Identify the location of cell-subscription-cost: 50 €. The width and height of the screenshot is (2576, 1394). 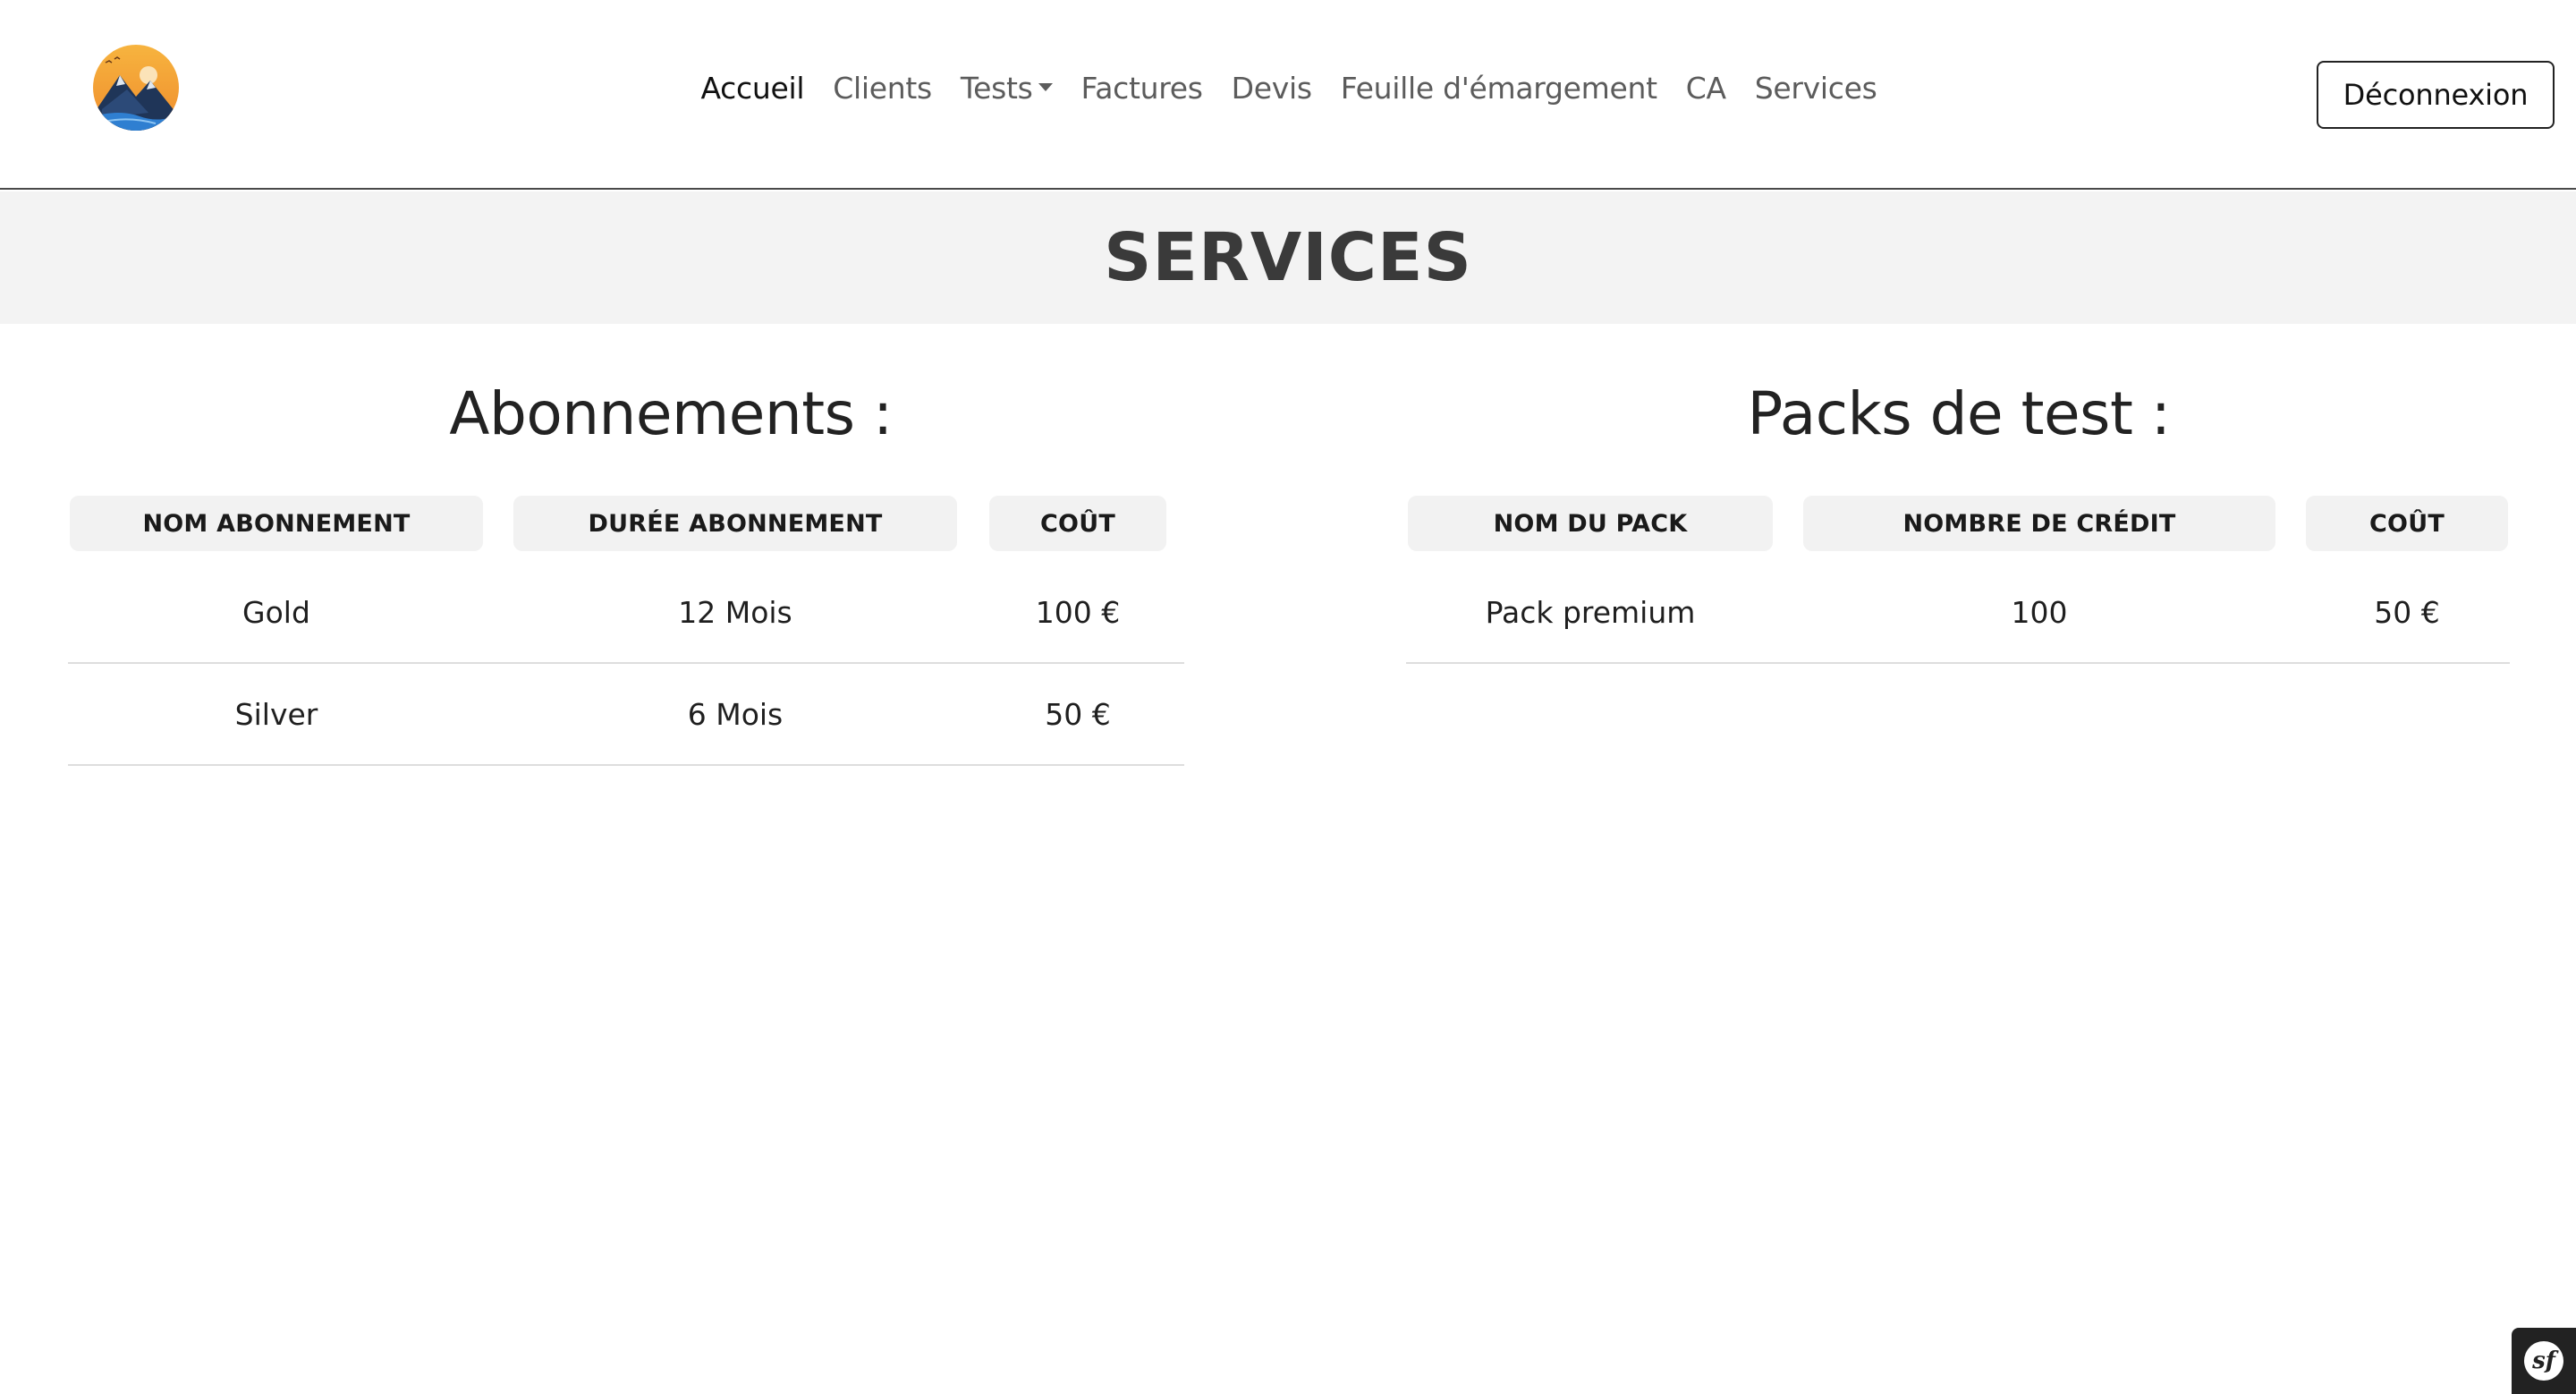
(1078, 714).